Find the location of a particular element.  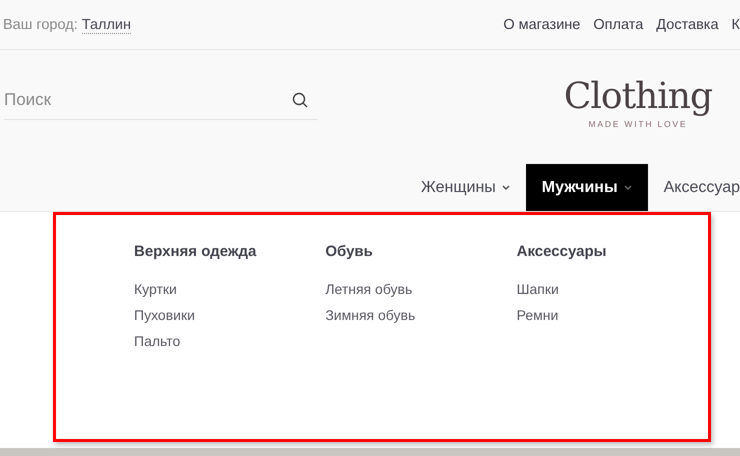

menu-link: Зимняя обувь is located at coordinates (421, 315).